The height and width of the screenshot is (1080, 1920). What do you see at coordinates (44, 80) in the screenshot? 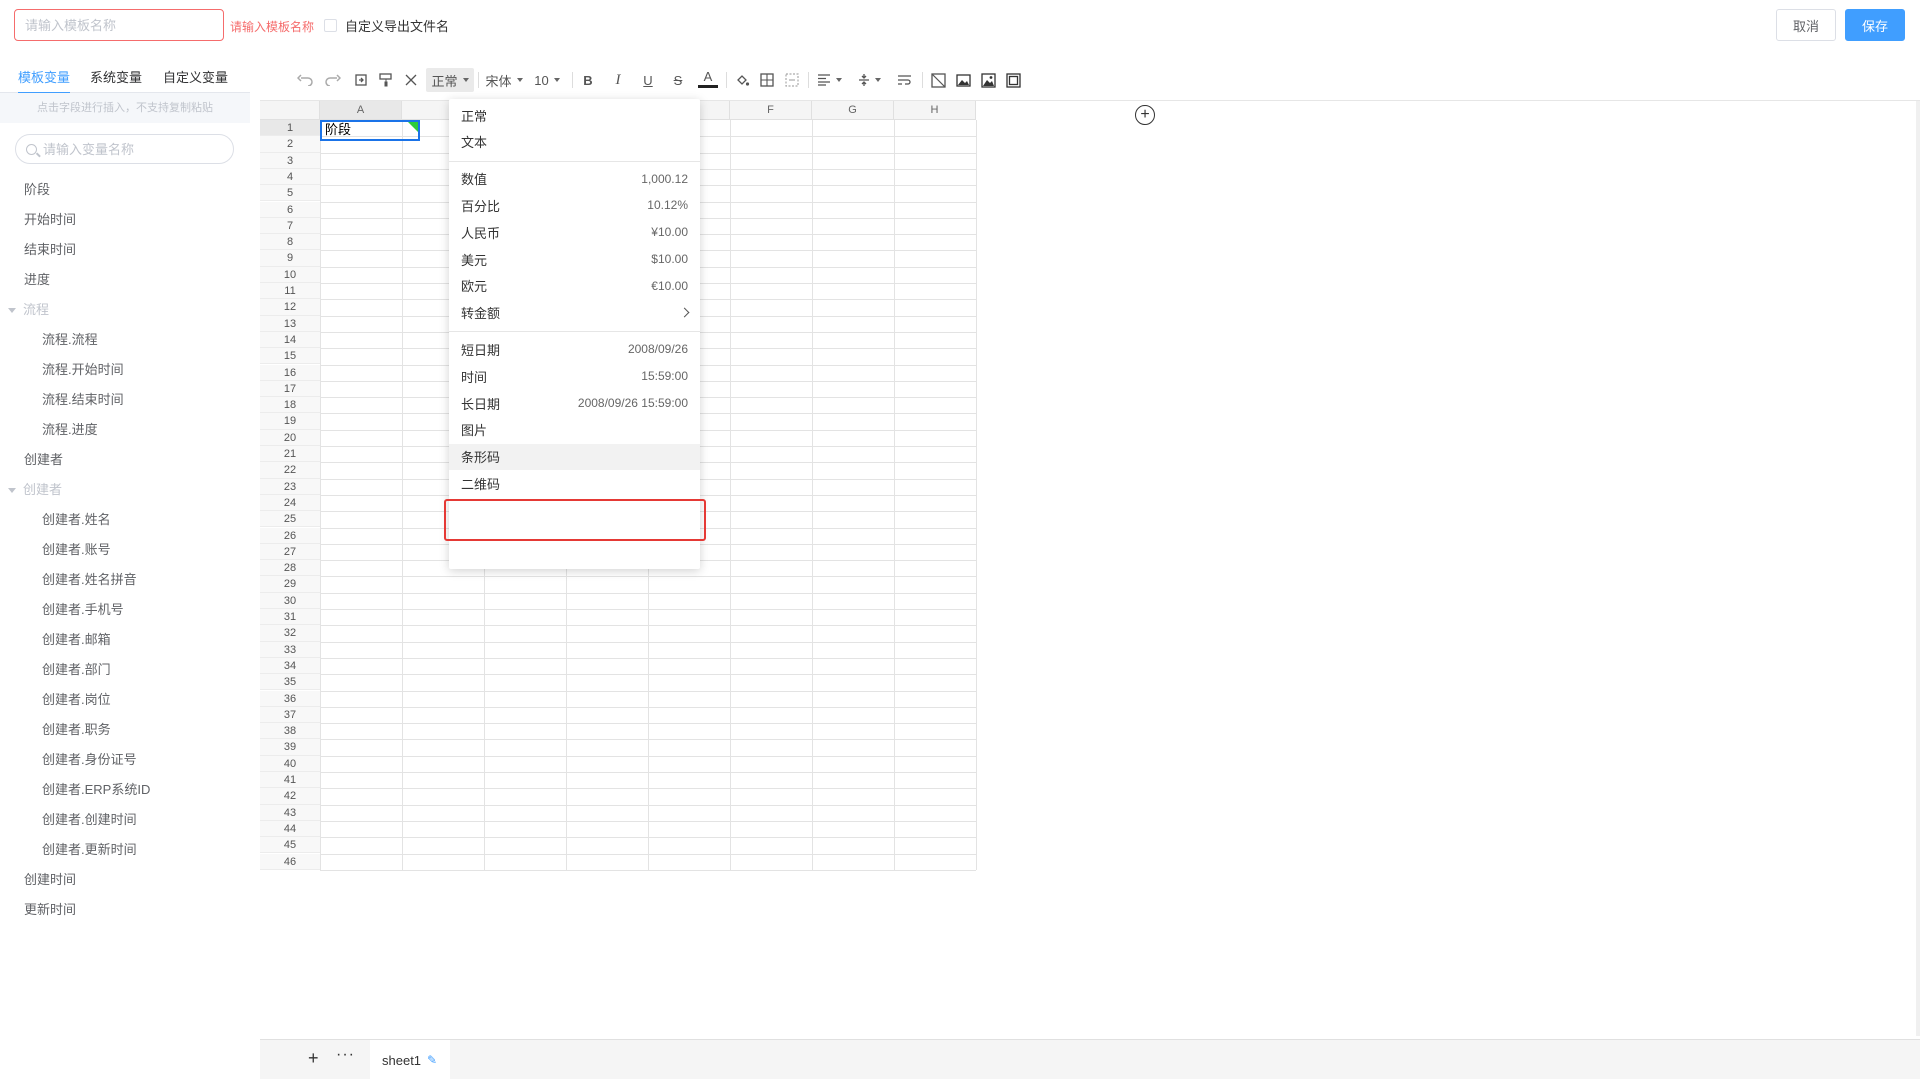
I see `tab-template-variables: 模板变量` at bounding box center [44, 80].